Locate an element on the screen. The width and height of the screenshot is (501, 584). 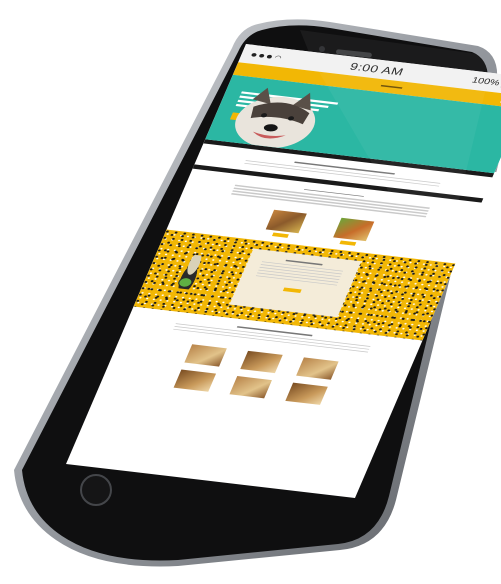
wifi-icon: ◠ is located at coordinates (278, 57).